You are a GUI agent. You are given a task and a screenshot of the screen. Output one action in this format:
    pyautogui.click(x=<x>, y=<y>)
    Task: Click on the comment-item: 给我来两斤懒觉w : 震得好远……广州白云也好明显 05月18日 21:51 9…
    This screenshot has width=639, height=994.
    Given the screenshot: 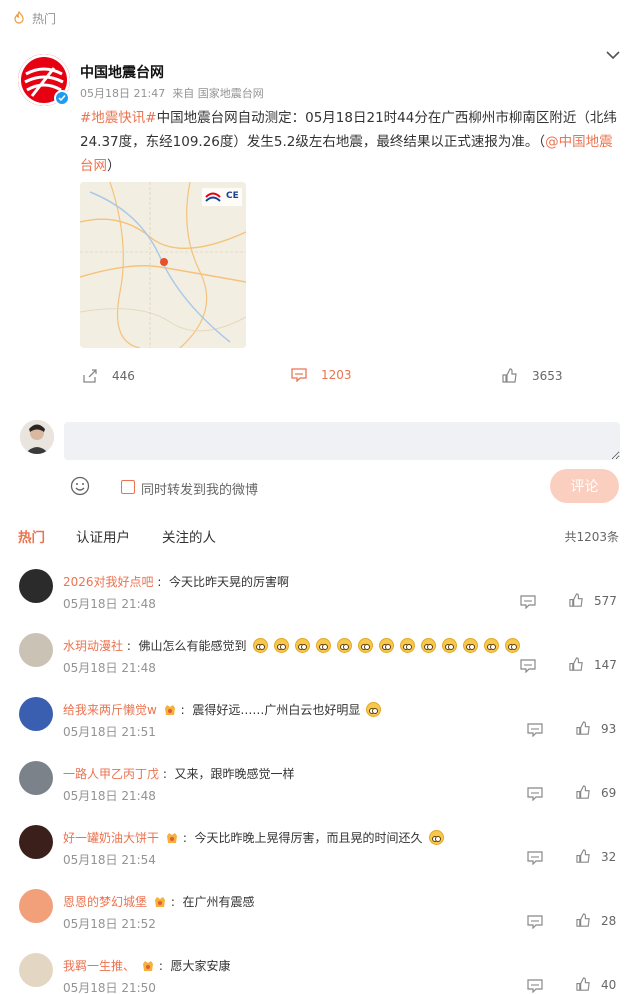 What is the action you would take?
    pyautogui.click(x=319, y=727)
    